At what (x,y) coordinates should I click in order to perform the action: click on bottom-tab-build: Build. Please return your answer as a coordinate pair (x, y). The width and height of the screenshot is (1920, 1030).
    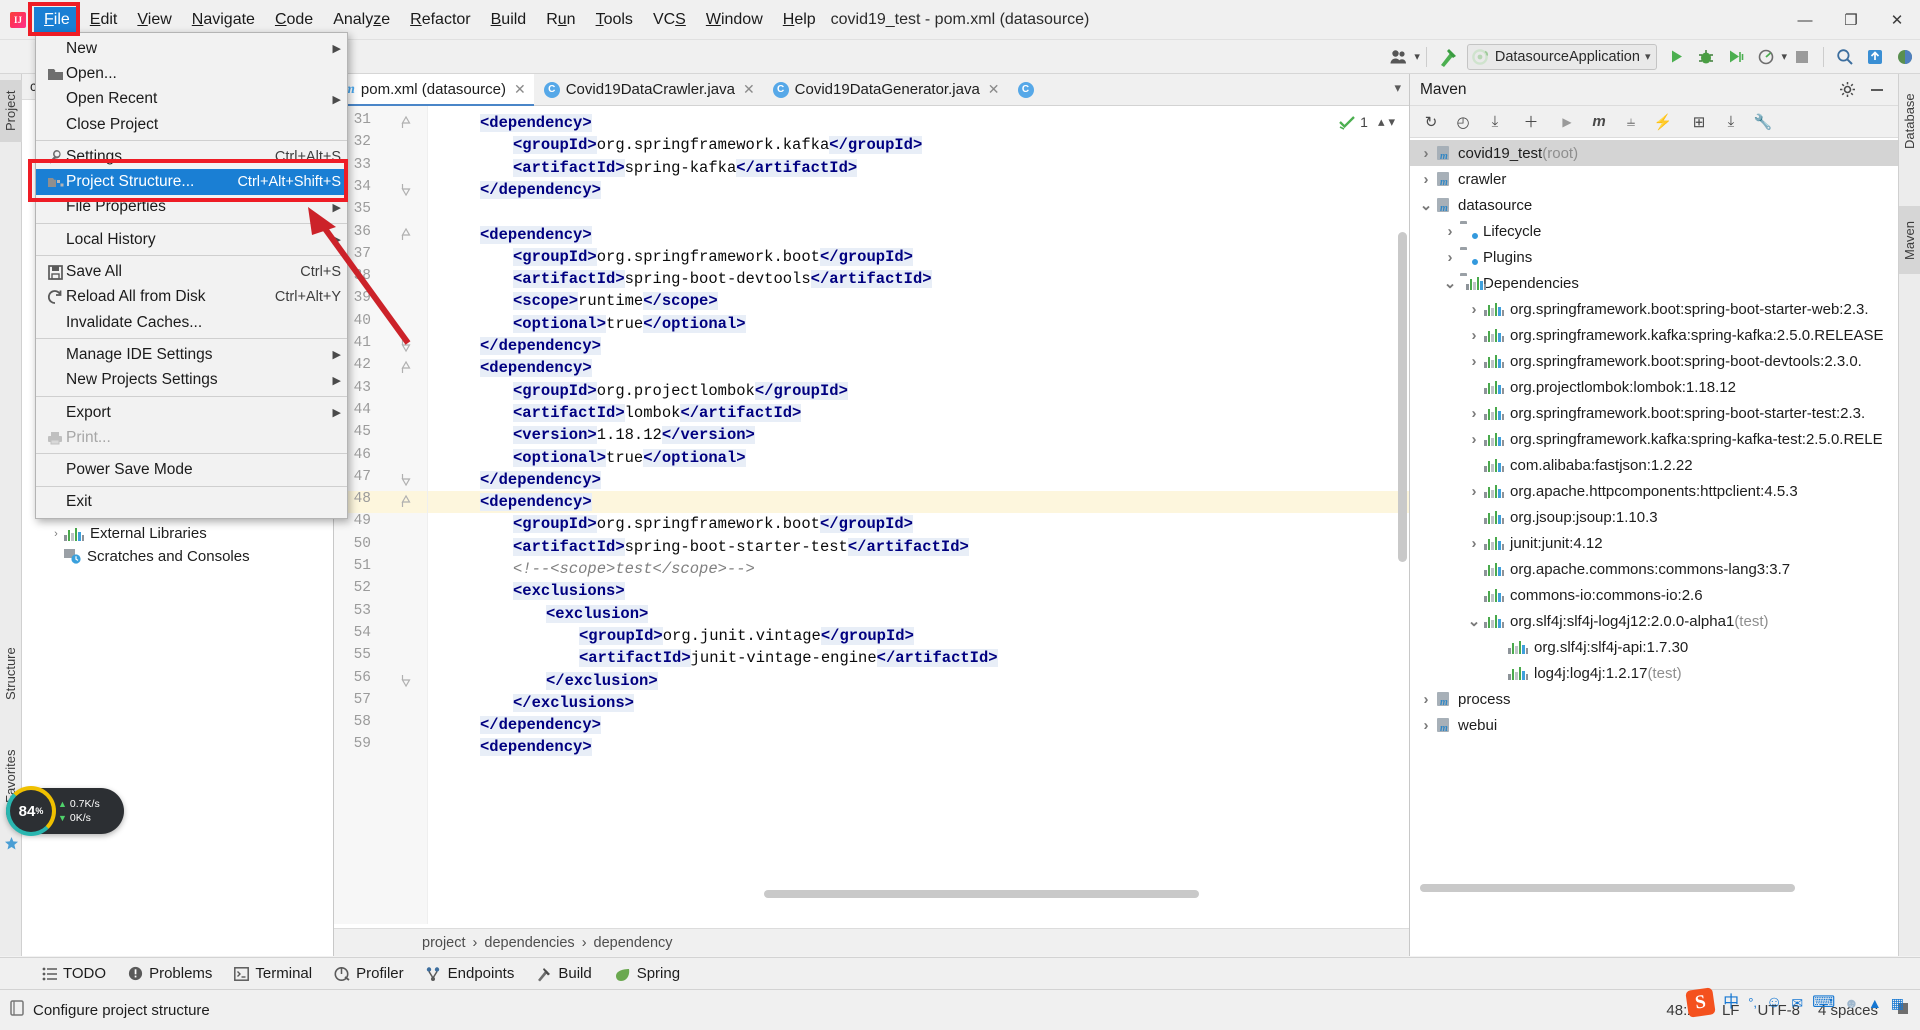
    Looking at the image, I should click on (564, 973).